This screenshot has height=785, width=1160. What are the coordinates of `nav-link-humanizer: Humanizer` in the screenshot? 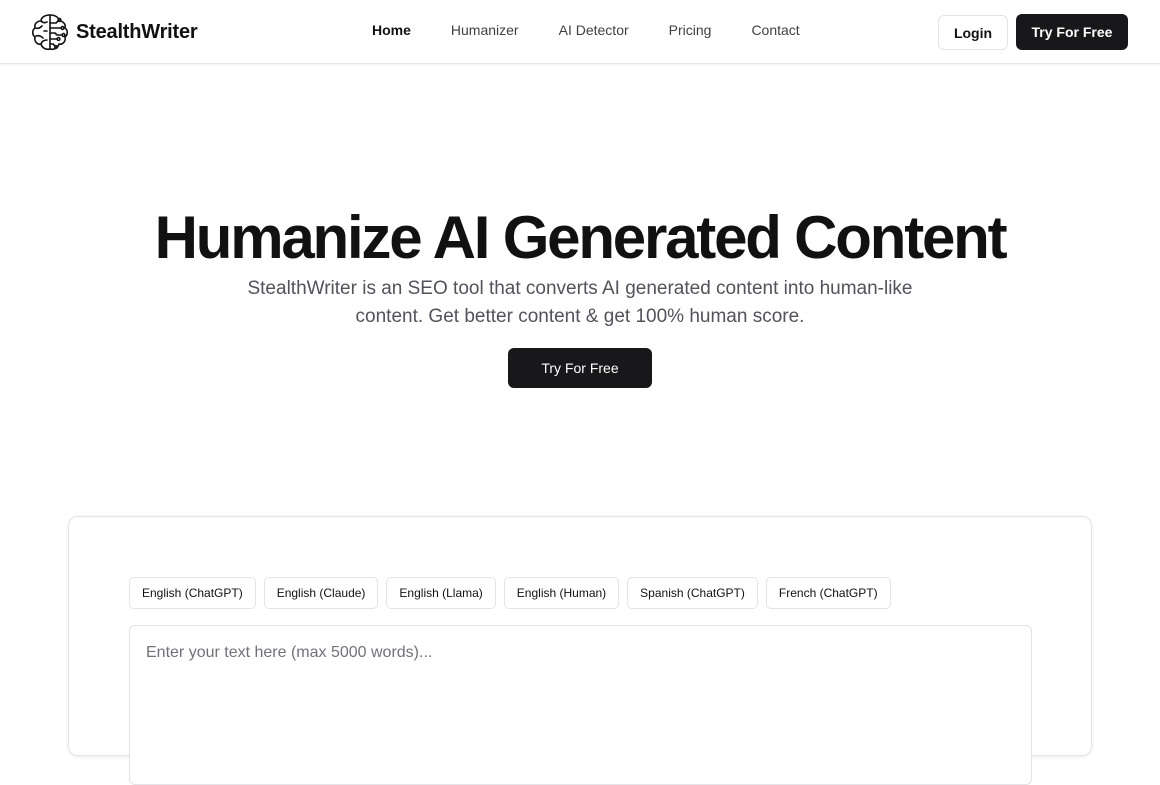 It's located at (485, 30).